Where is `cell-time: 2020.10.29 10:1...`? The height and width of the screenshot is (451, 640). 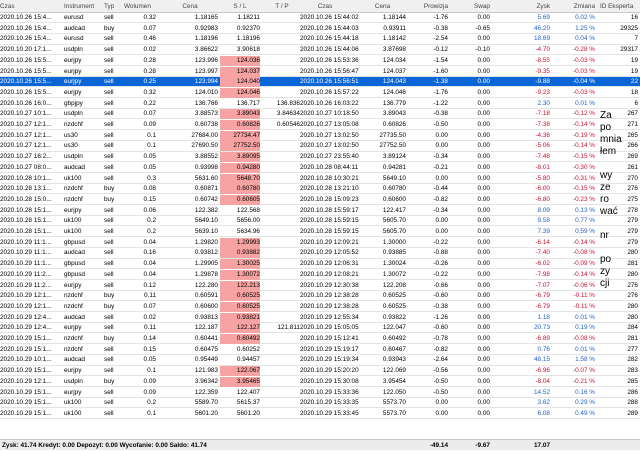
cell-time: 2020.10.29 10:1... is located at coordinates (26, 360).